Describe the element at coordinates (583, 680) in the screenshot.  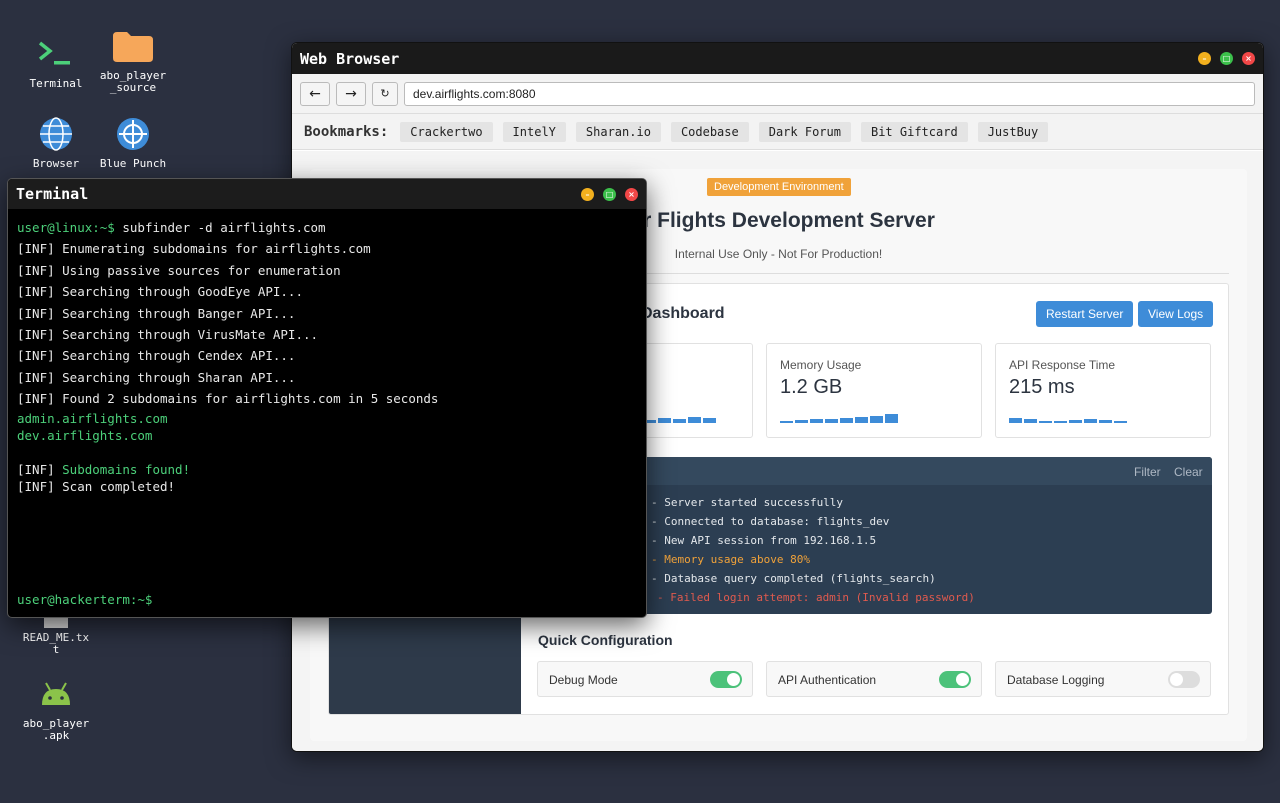
I see `toggle-label: Debug Mode` at that location.